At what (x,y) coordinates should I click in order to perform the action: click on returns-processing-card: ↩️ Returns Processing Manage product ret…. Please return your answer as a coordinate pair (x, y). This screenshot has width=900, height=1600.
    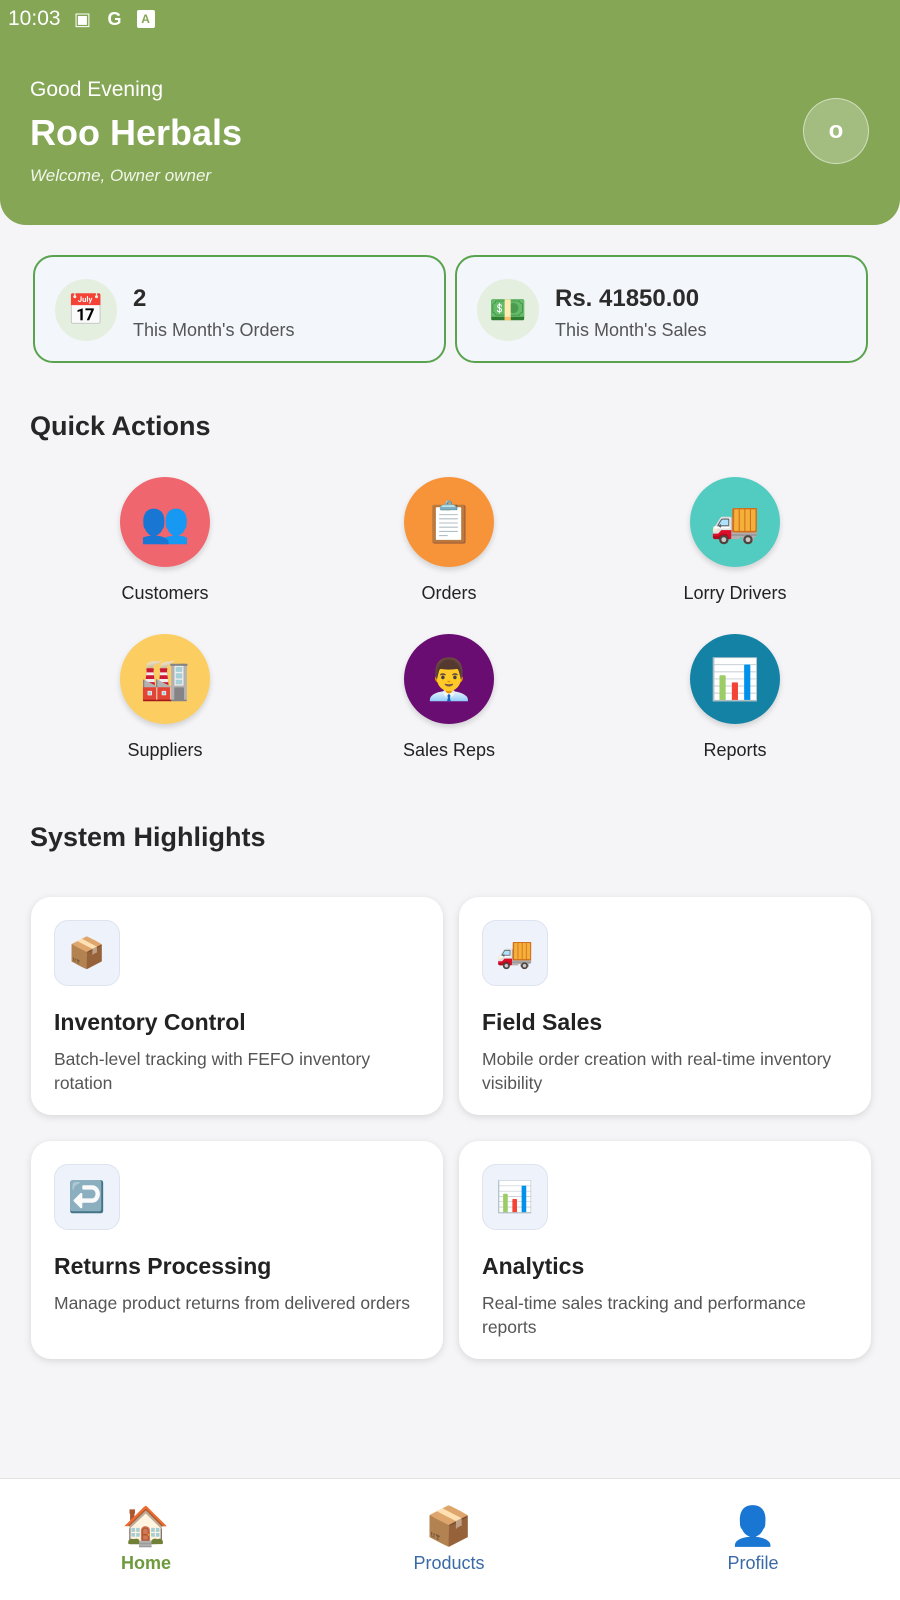
    Looking at the image, I should click on (237, 1250).